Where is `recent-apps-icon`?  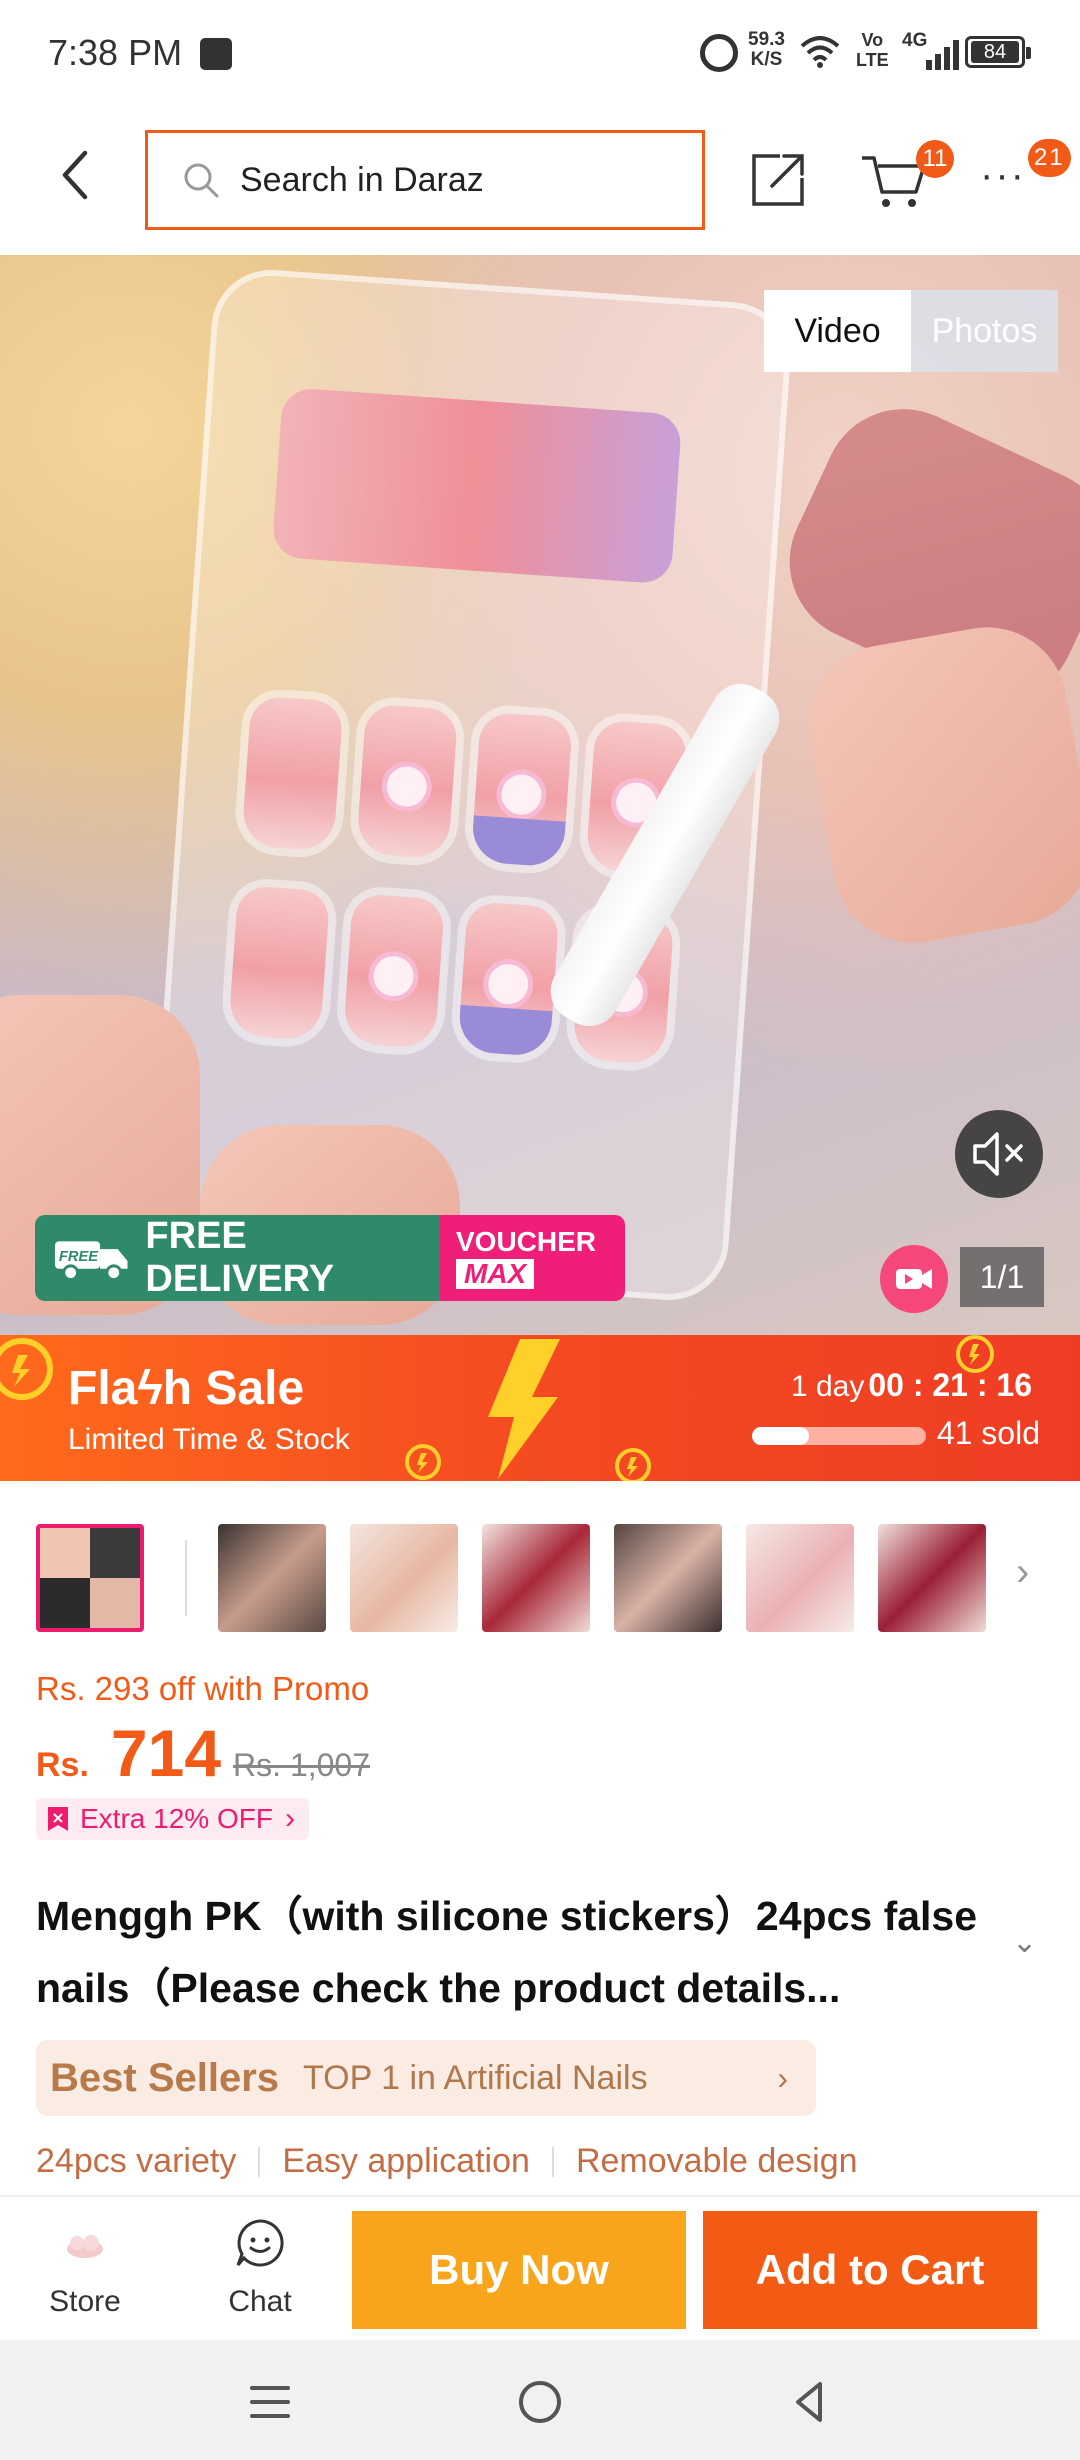
recent-apps-icon is located at coordinates (270, 2402).